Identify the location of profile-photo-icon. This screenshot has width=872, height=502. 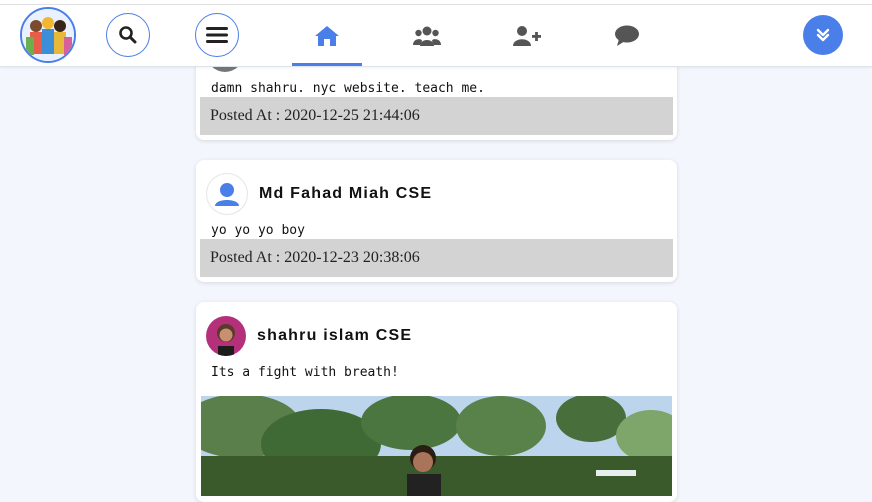
(226, 336).